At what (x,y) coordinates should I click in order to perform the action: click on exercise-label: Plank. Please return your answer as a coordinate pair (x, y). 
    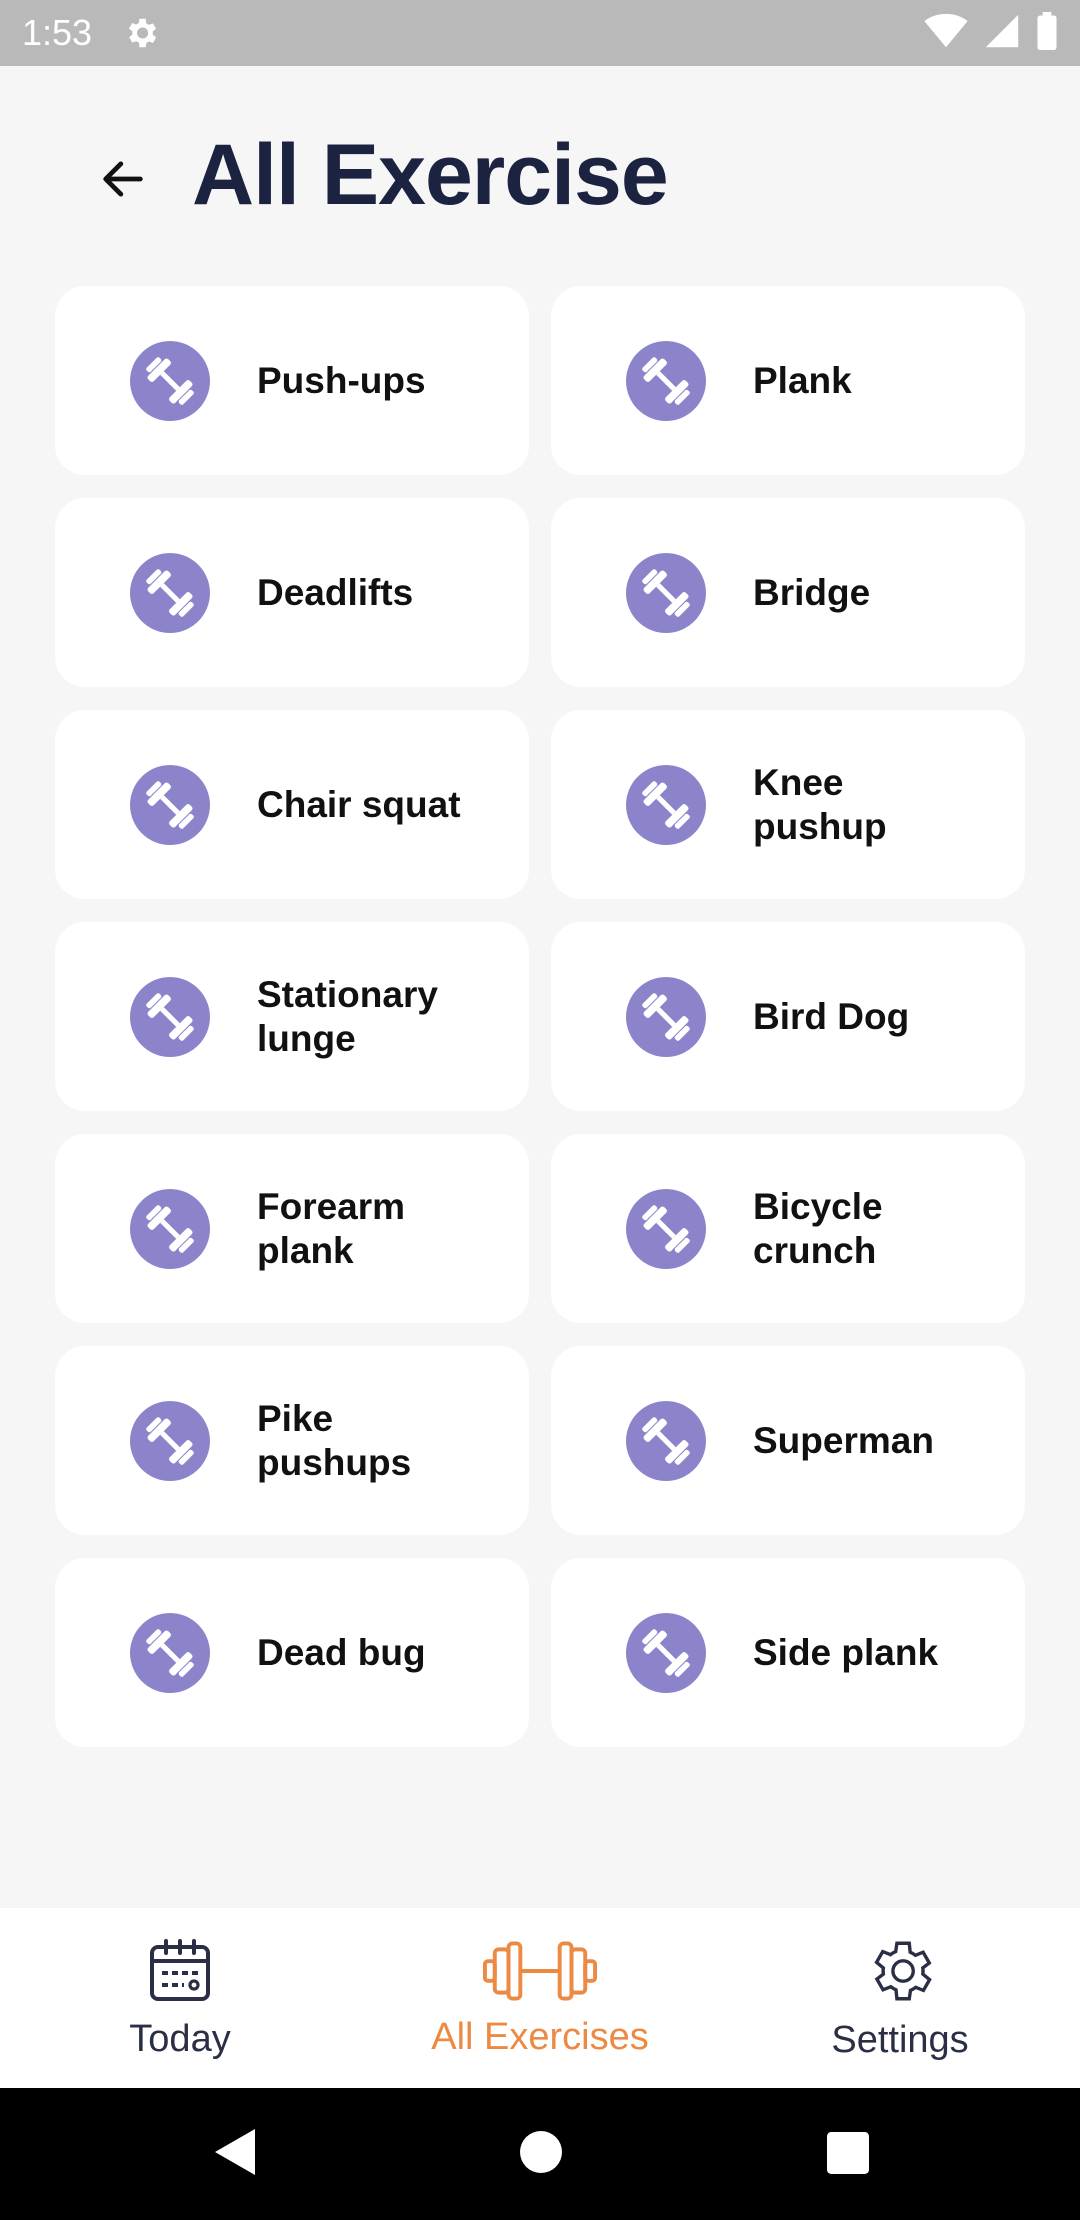
    Looking at the image, I should click on (802, 380).